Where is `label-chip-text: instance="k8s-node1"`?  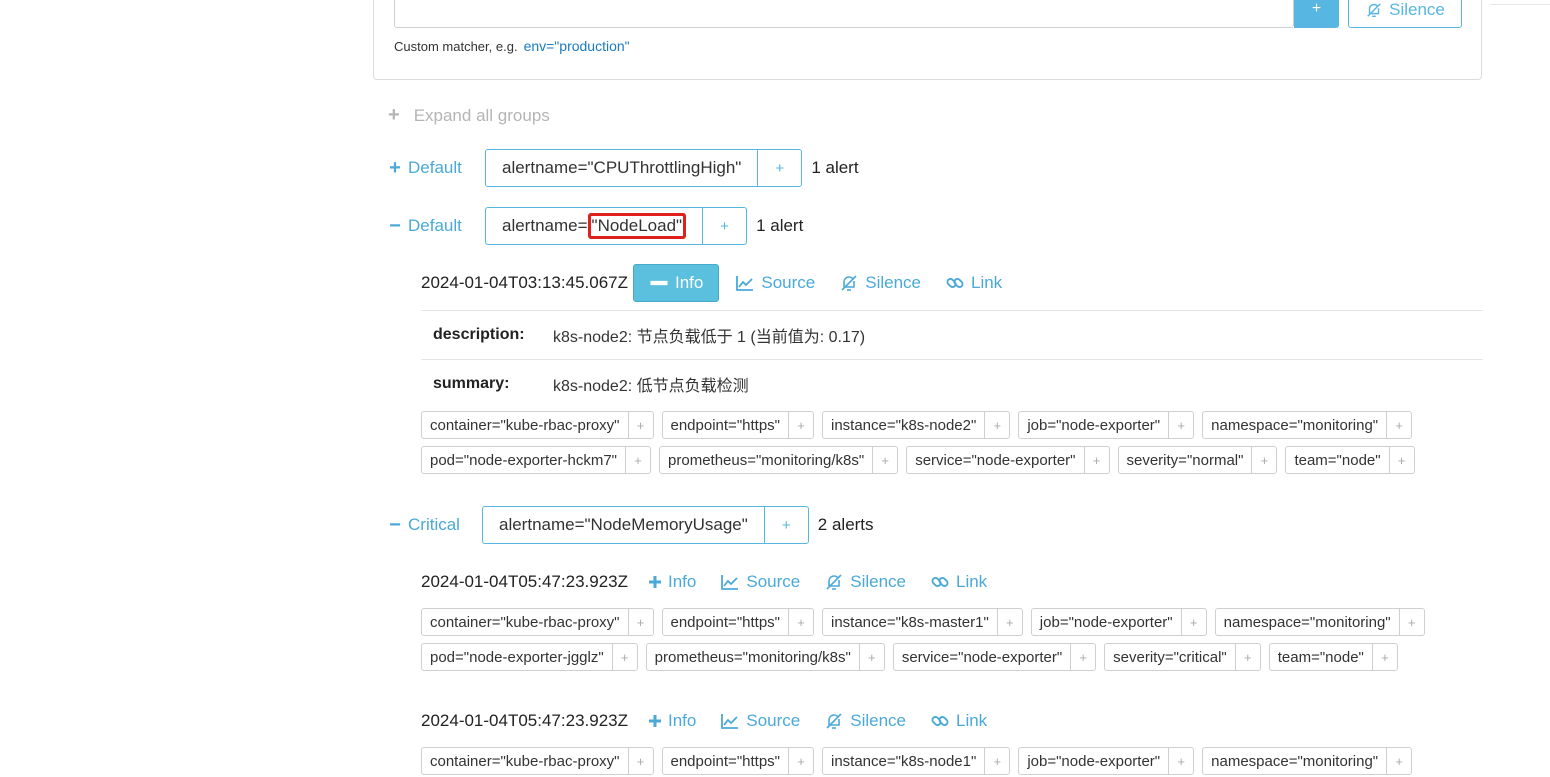 label-chip-text: instance="k8s-node1" is located at coordinates (903, 761).